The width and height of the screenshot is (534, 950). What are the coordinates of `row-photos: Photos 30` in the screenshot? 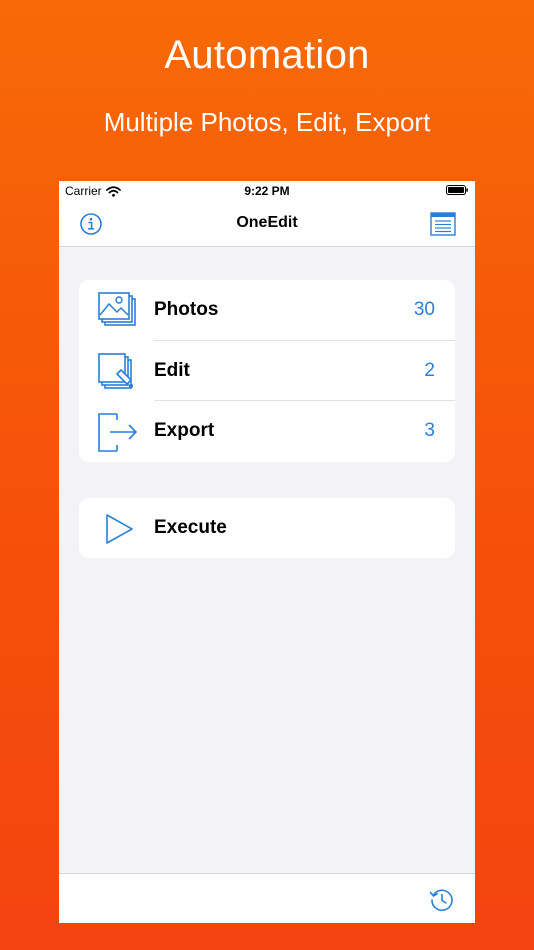 It's located at (267, 310).